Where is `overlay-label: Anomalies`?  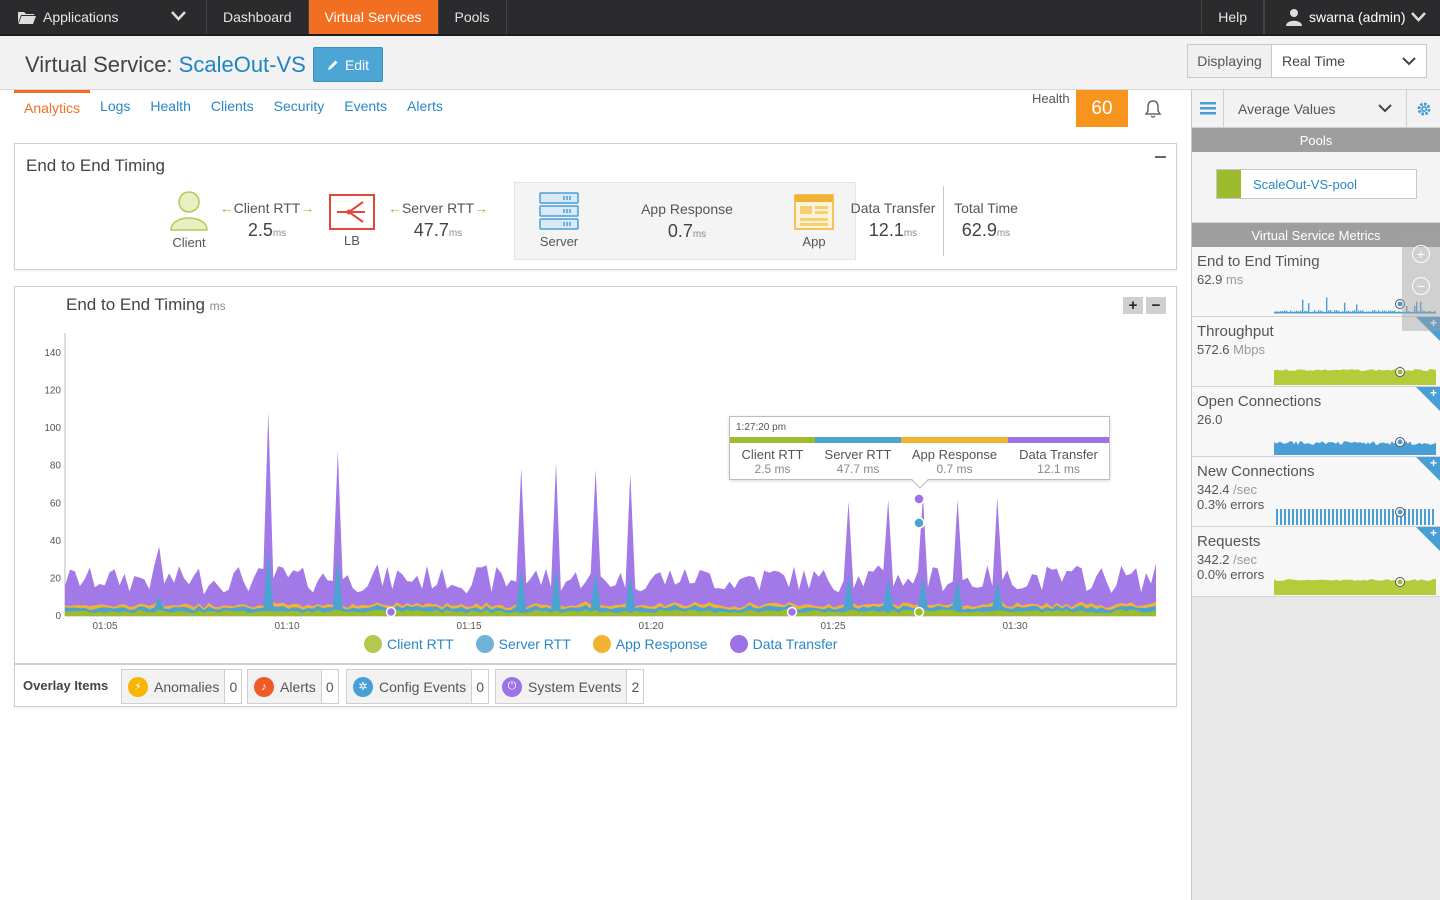
overlay-label: Anomalies is located at coordinates (187, 686).